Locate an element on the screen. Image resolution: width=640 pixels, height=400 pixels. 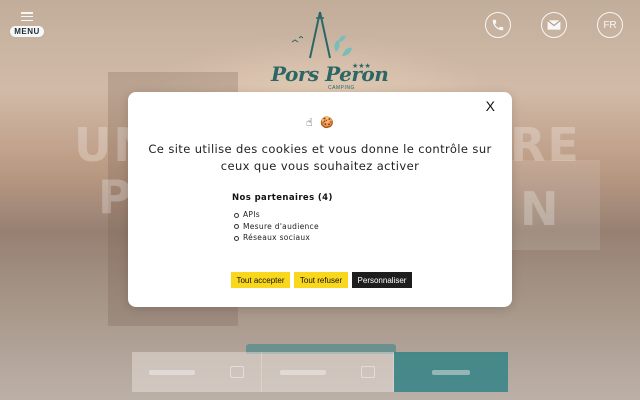
partners-list: APIs Mesure d'audience Réseaux sociaux is located at coordinates (282, 226).